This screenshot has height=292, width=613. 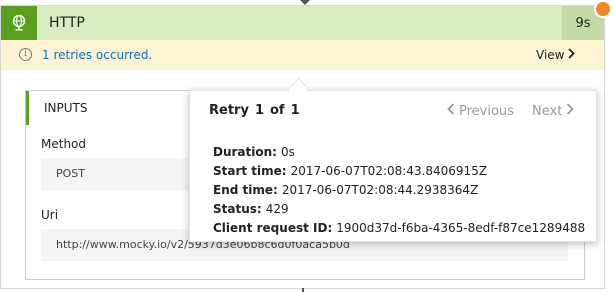 I want to click on detail-end-time-label: End time:, so click(x=245, y=190).